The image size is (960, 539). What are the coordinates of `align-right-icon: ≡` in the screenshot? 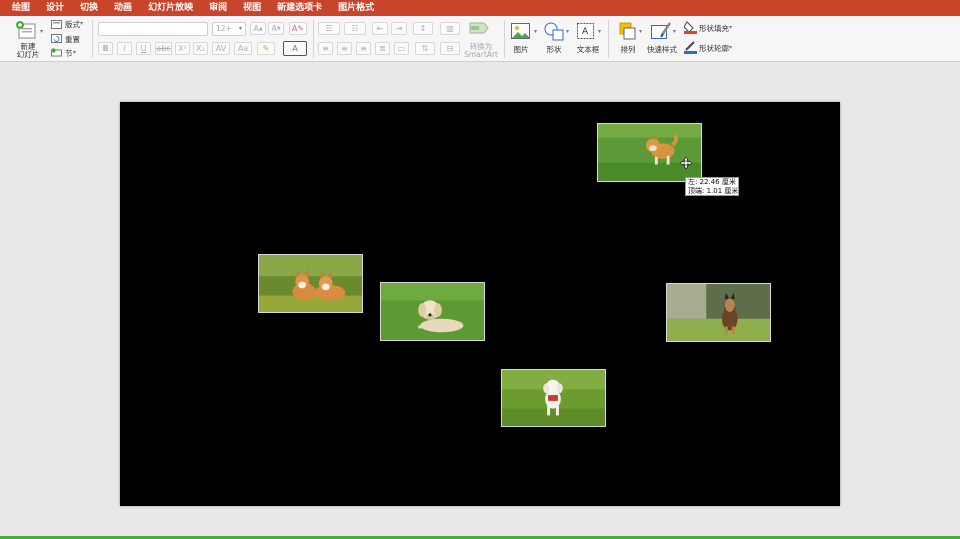 It's located at (363, 48).